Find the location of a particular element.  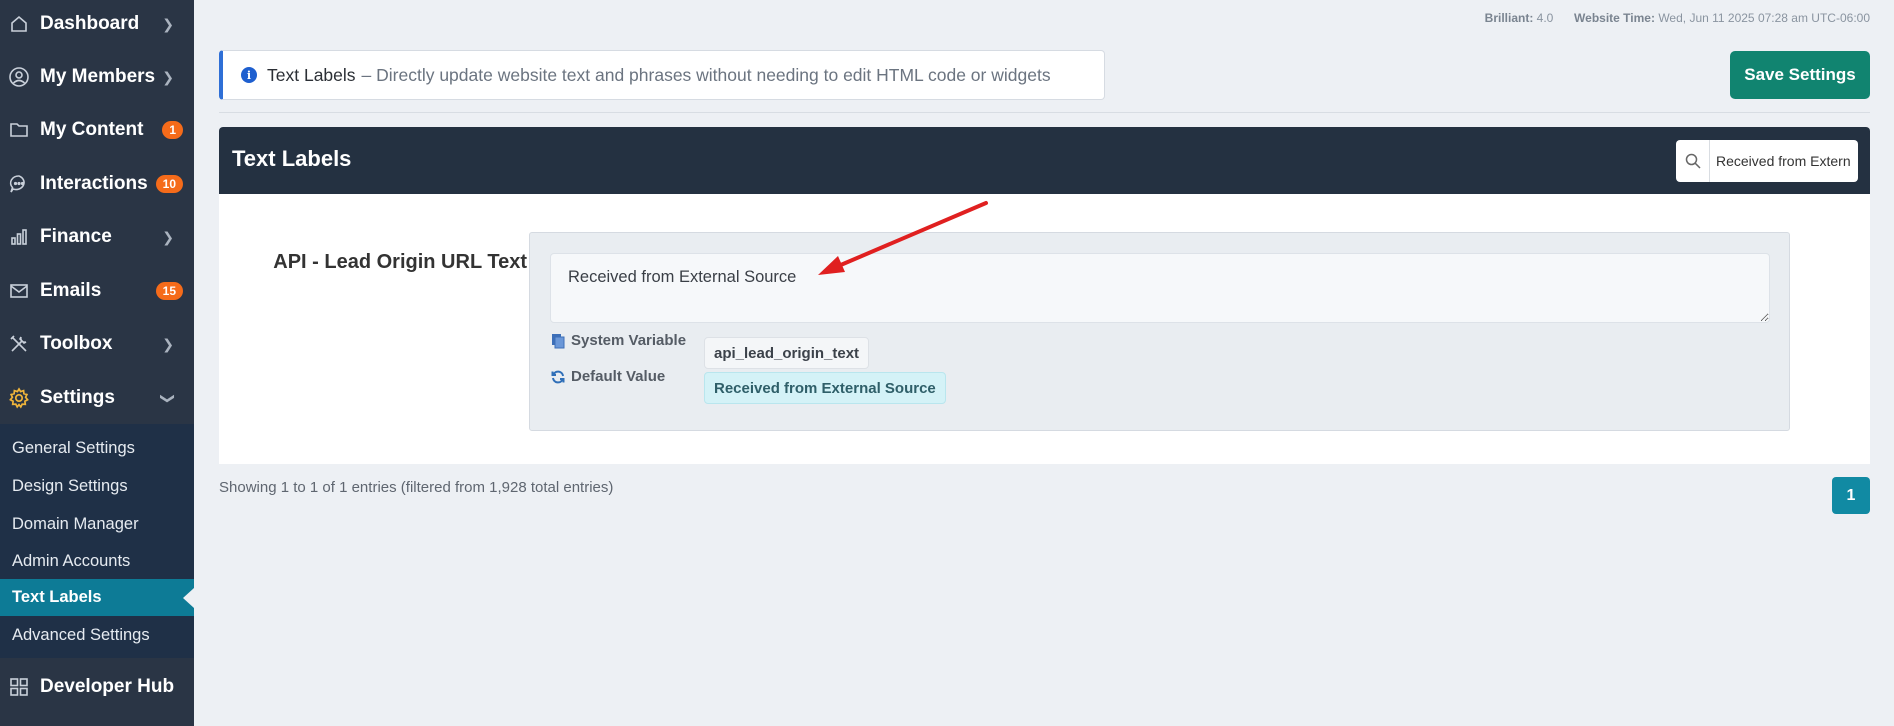

folder-icon is located at coordinates (19, 130).